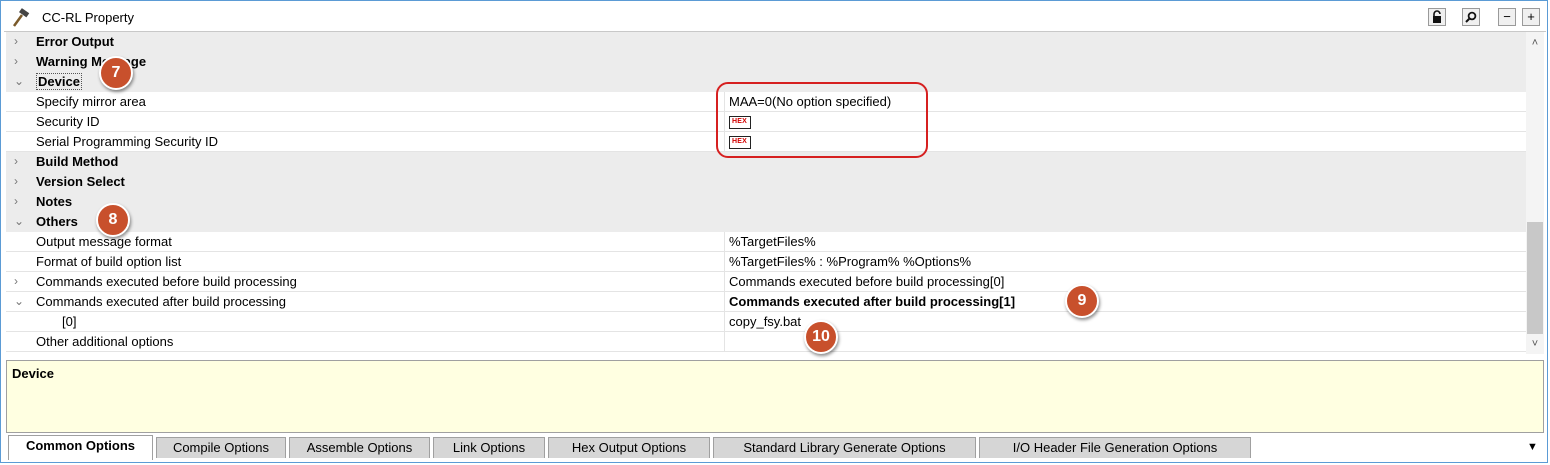 The width and height of the screenshot is (1550, 465). I want to click on dropdown-arrow-icon: ▼, so click(1532, 447).